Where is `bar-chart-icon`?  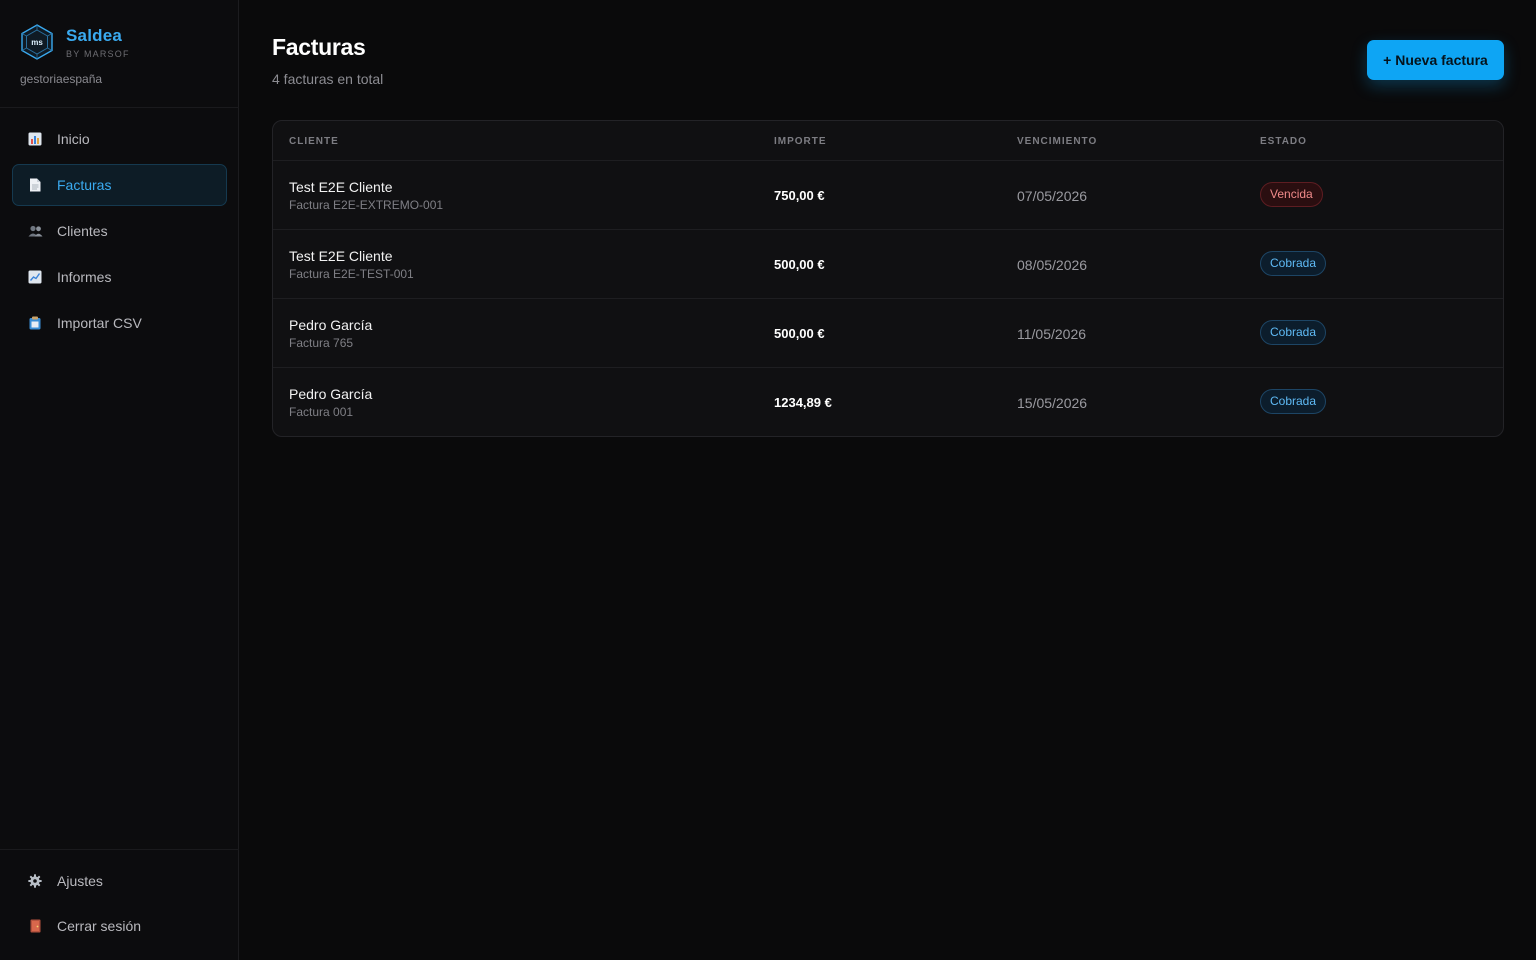
bar-chart-icon is located at coordinates (35, 139).